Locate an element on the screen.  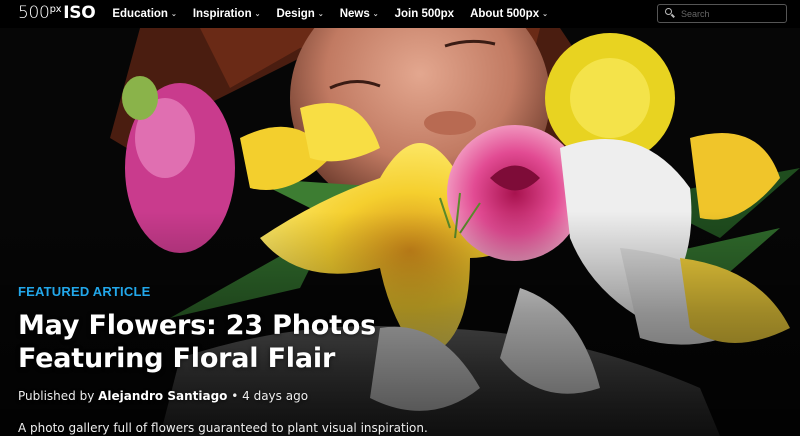
500px-iso-logo: 500 px ISO is located at coordinates (57, 14).